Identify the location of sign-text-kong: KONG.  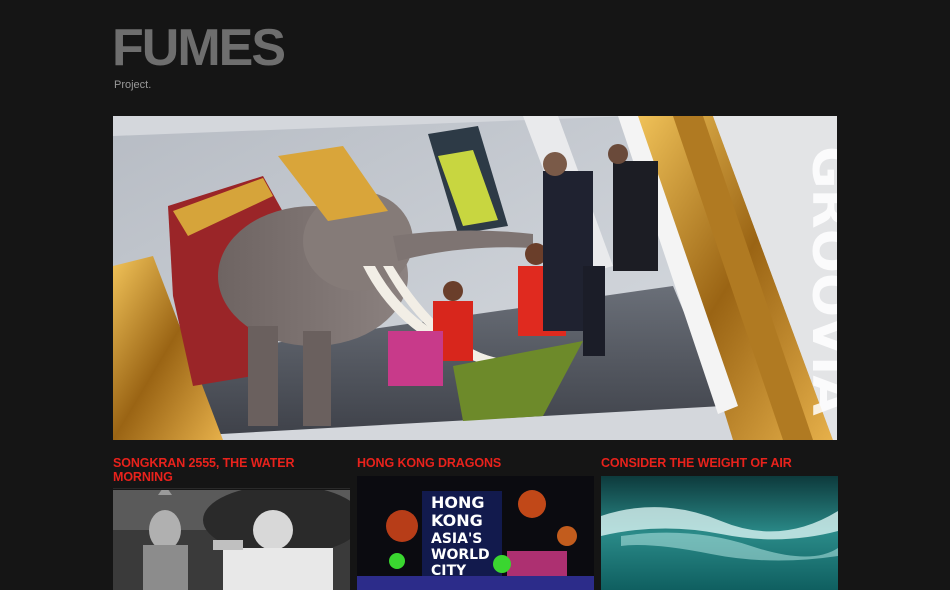
(457, 520).